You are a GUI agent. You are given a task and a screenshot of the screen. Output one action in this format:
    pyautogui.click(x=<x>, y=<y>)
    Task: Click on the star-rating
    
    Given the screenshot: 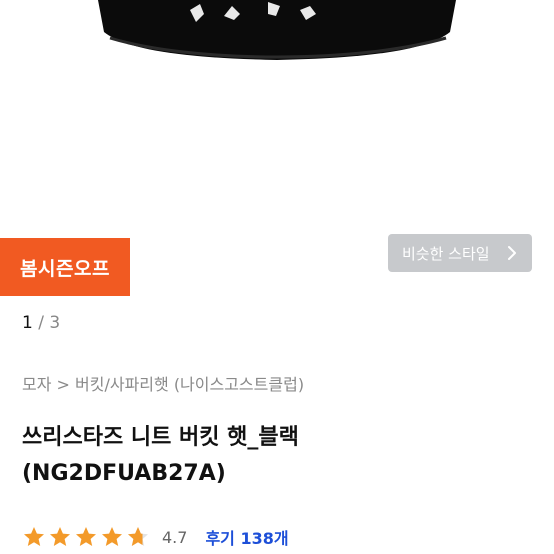 What is the action you would take?
    pyautogui.click(x=86, y=537)
    